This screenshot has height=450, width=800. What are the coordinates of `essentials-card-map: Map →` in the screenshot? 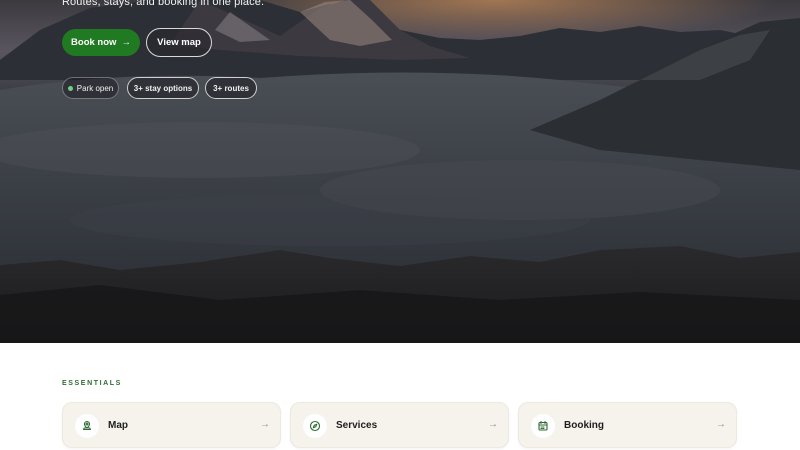 It's located at (171, 425).